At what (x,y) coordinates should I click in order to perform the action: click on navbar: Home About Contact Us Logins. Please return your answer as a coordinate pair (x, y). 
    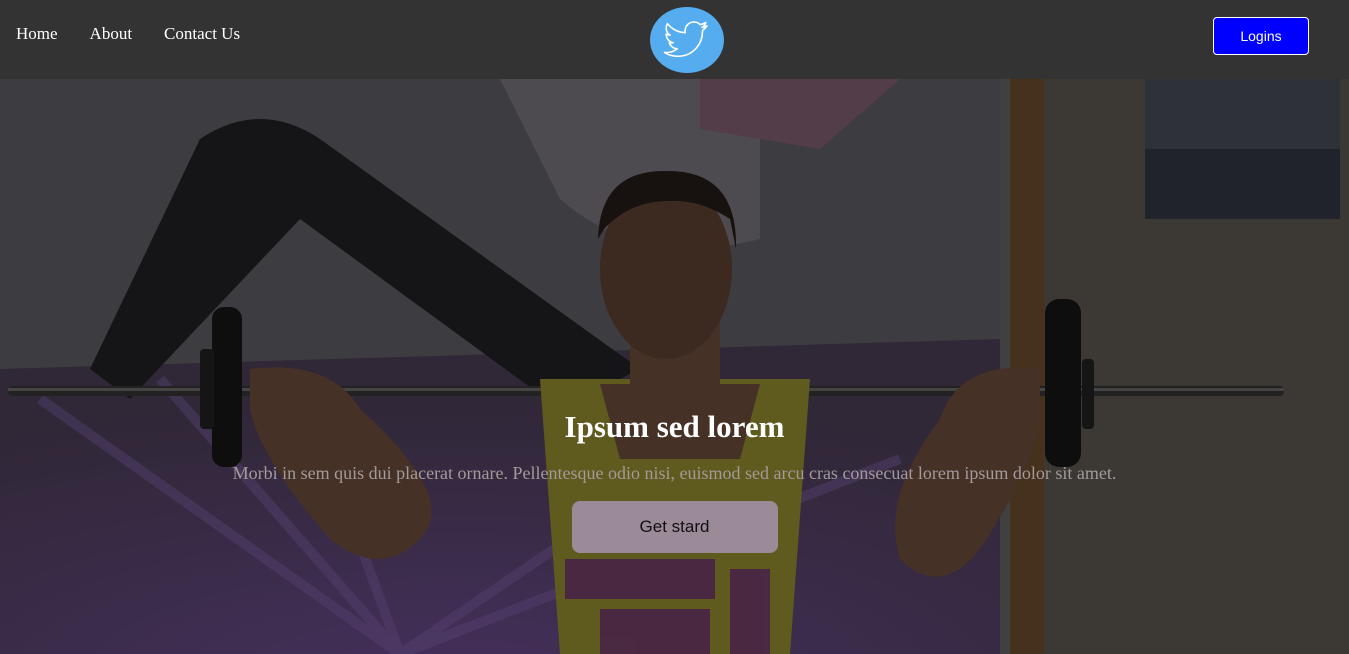
    Looking at the image, I should click on (674, 39).